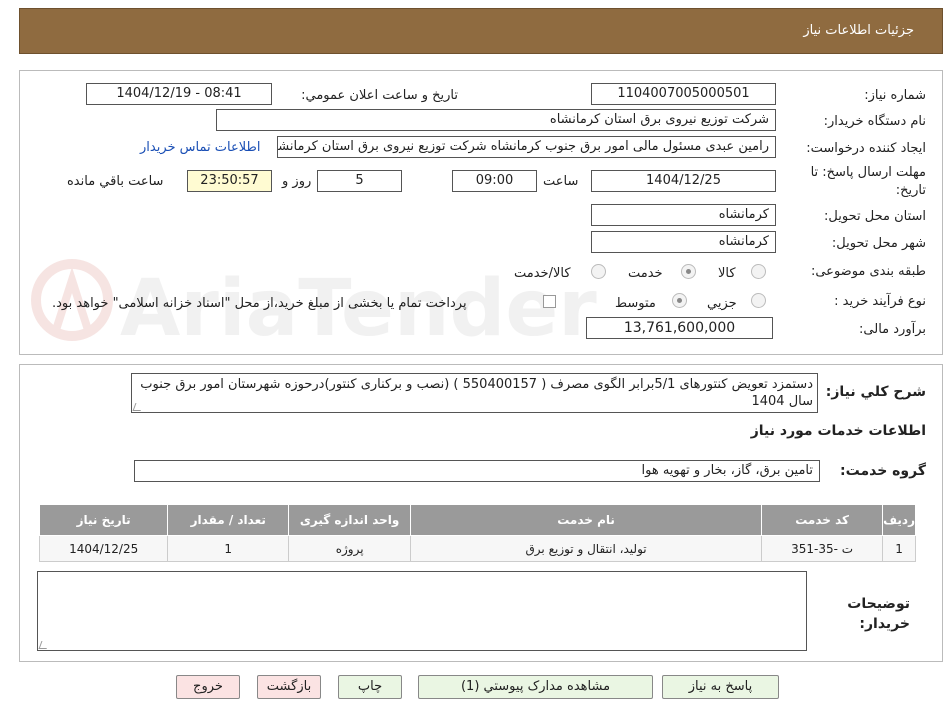 The image size is (944, 719). I want to click on remaining-time-field: 23:50:57, so click(229, 181).